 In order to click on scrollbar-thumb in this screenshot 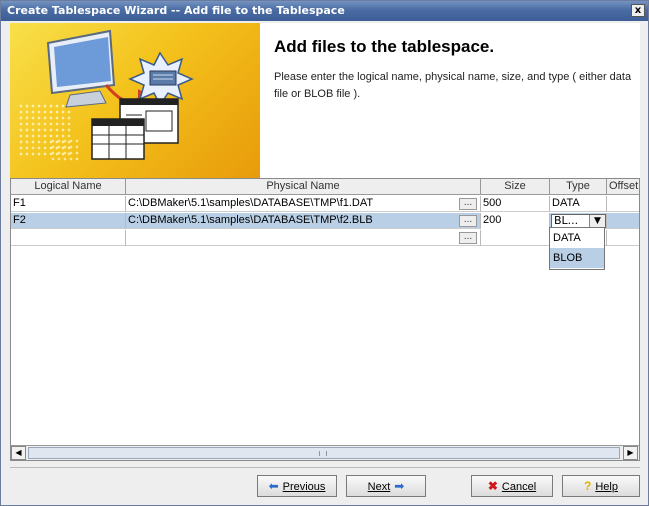, I will do `click(324, 453)`.